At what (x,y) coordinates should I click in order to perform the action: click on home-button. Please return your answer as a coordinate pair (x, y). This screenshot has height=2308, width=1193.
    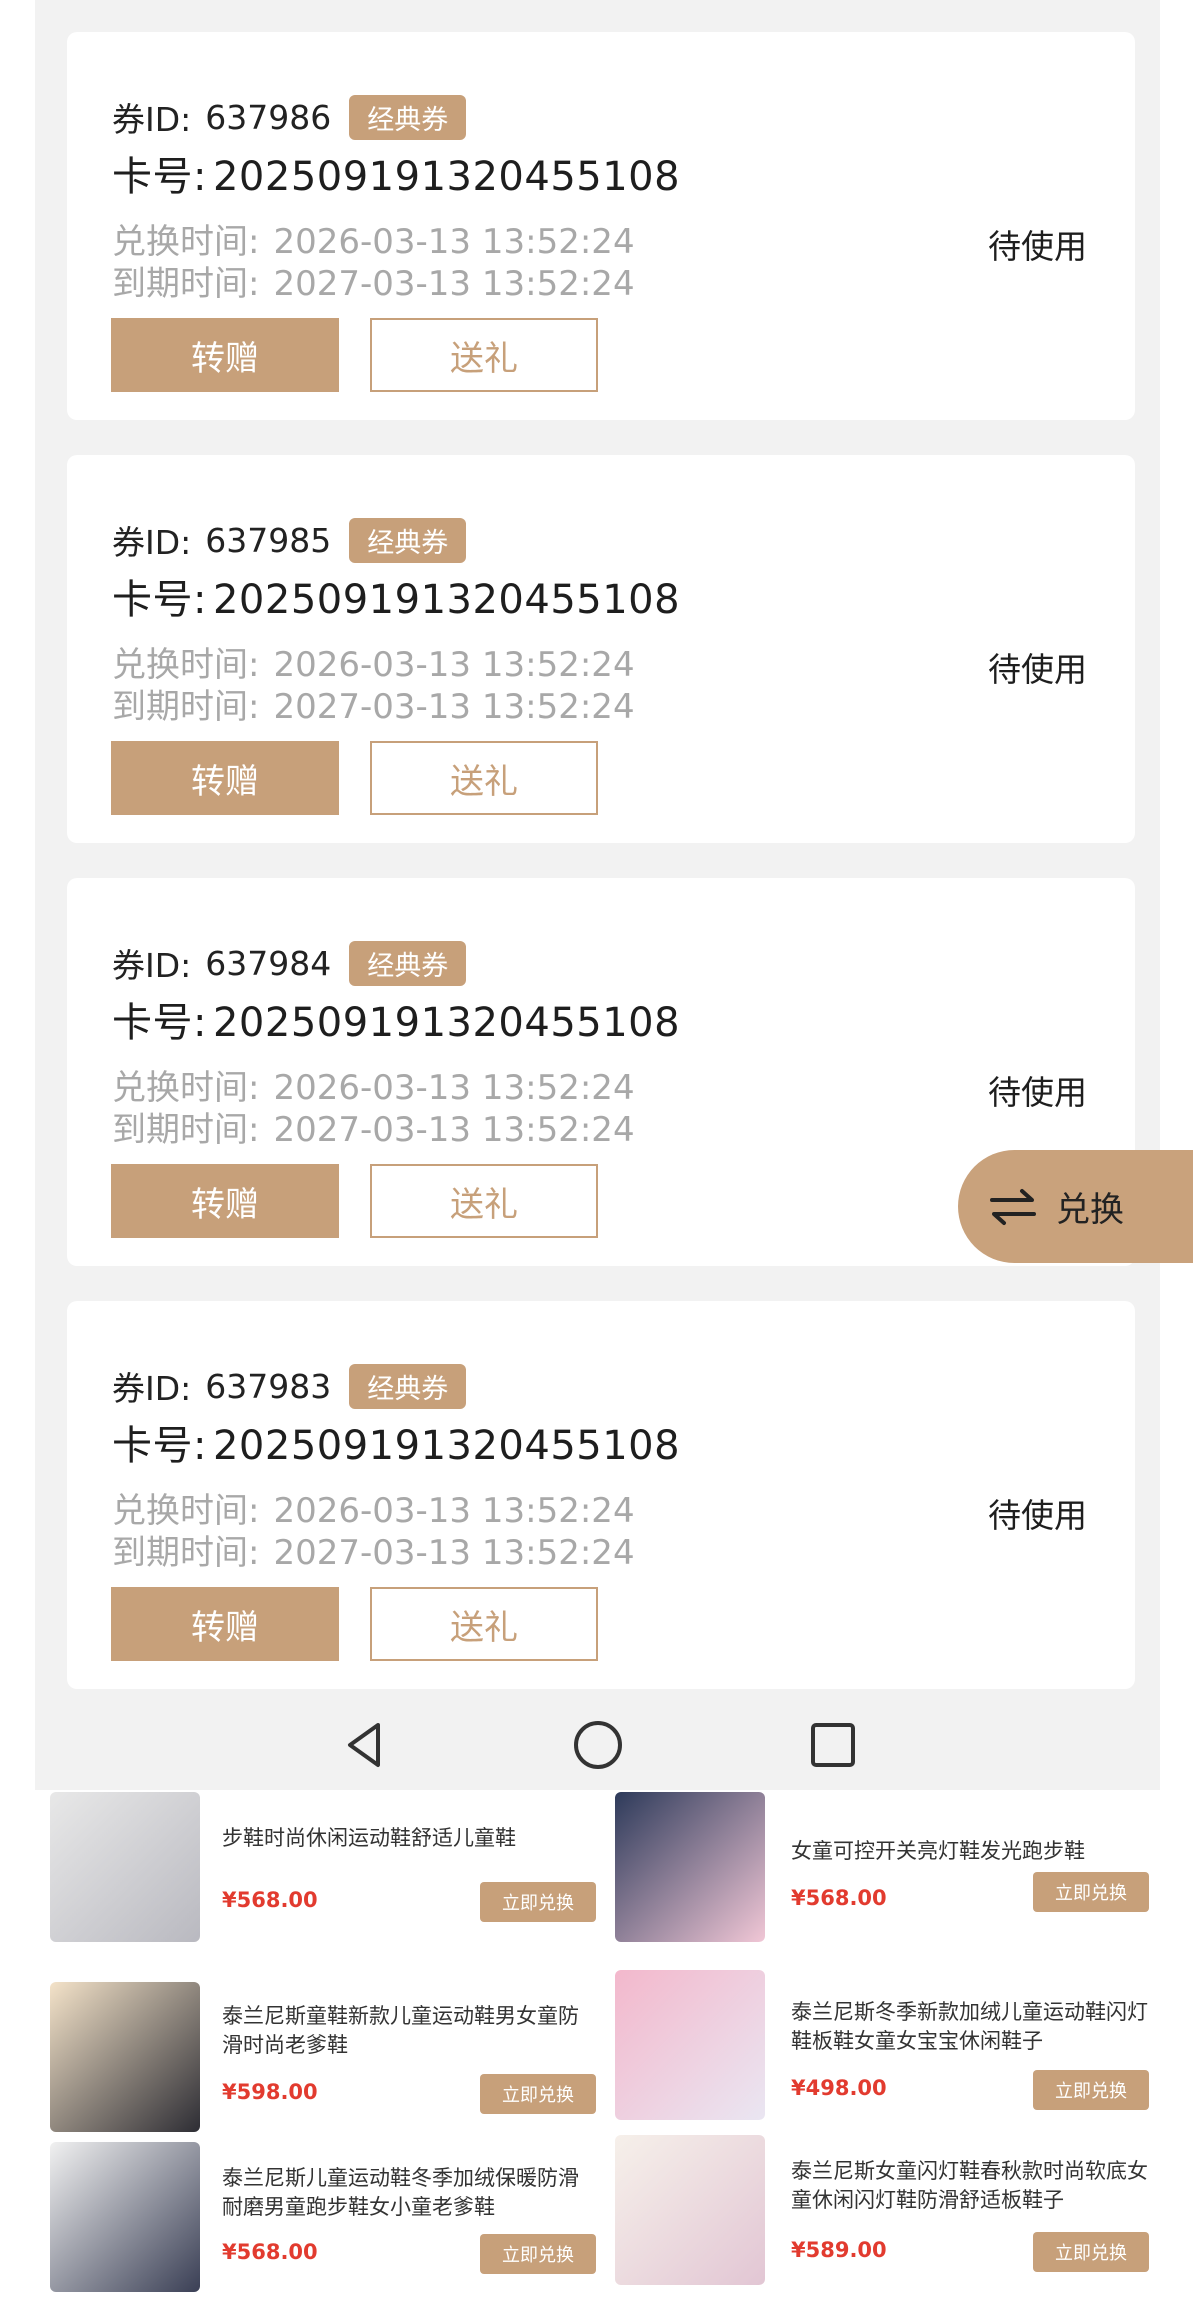
    Looking at the image, I should click on (598, 1745).